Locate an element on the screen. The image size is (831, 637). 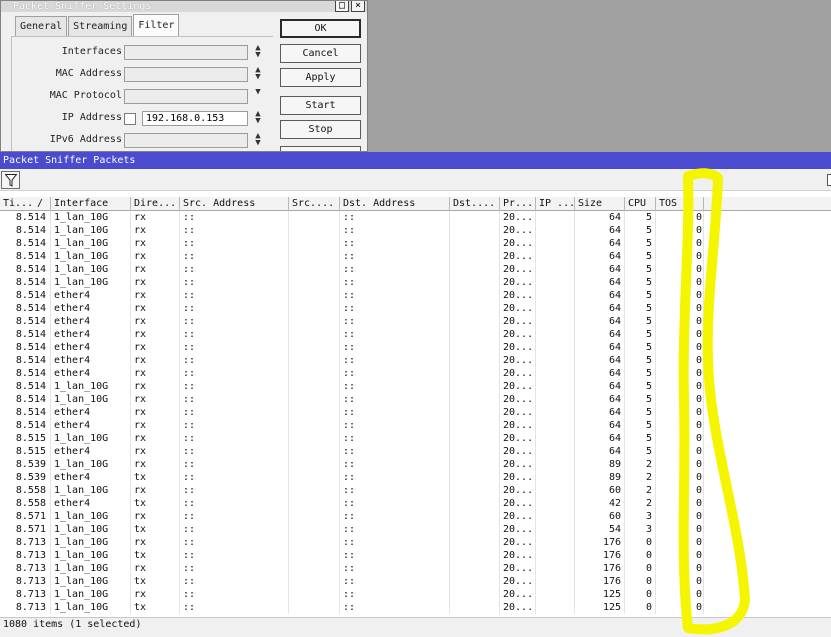
cell-time: 8.713 is located at coordinates (25, 594).